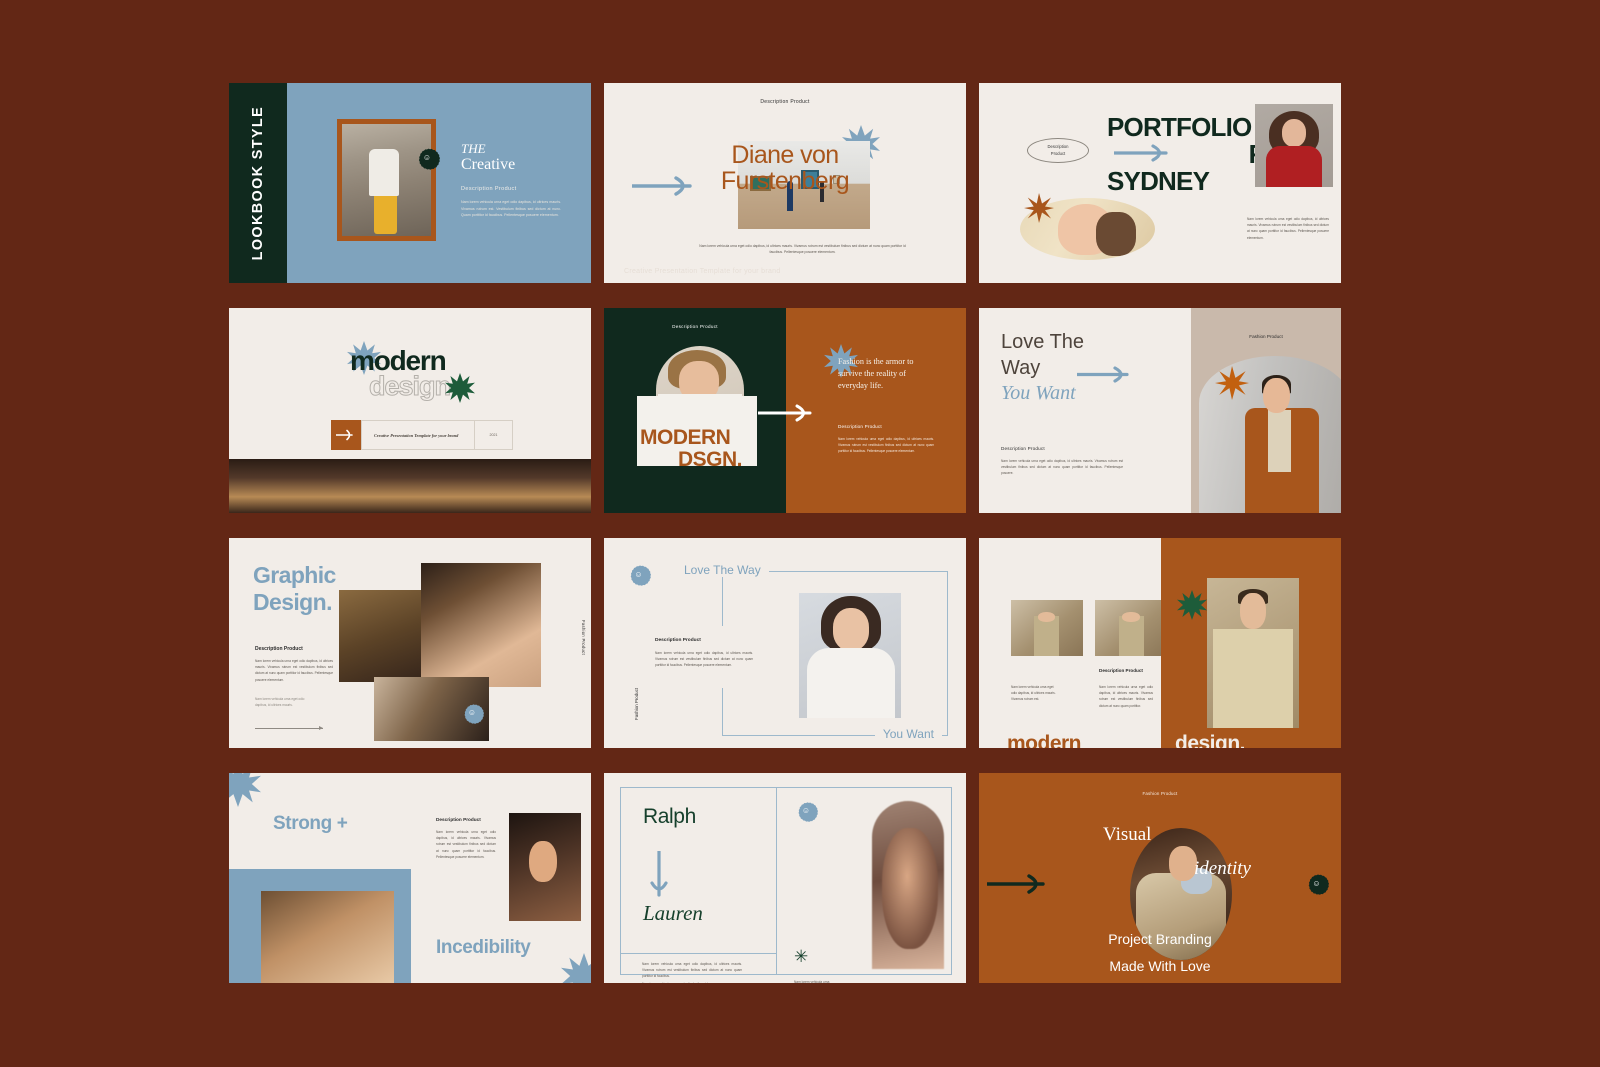 The image size is (1600, 1067). Describe the element at coordinates (850, 655) in the screenshot. I see `model-white-dress-photo` at that location.